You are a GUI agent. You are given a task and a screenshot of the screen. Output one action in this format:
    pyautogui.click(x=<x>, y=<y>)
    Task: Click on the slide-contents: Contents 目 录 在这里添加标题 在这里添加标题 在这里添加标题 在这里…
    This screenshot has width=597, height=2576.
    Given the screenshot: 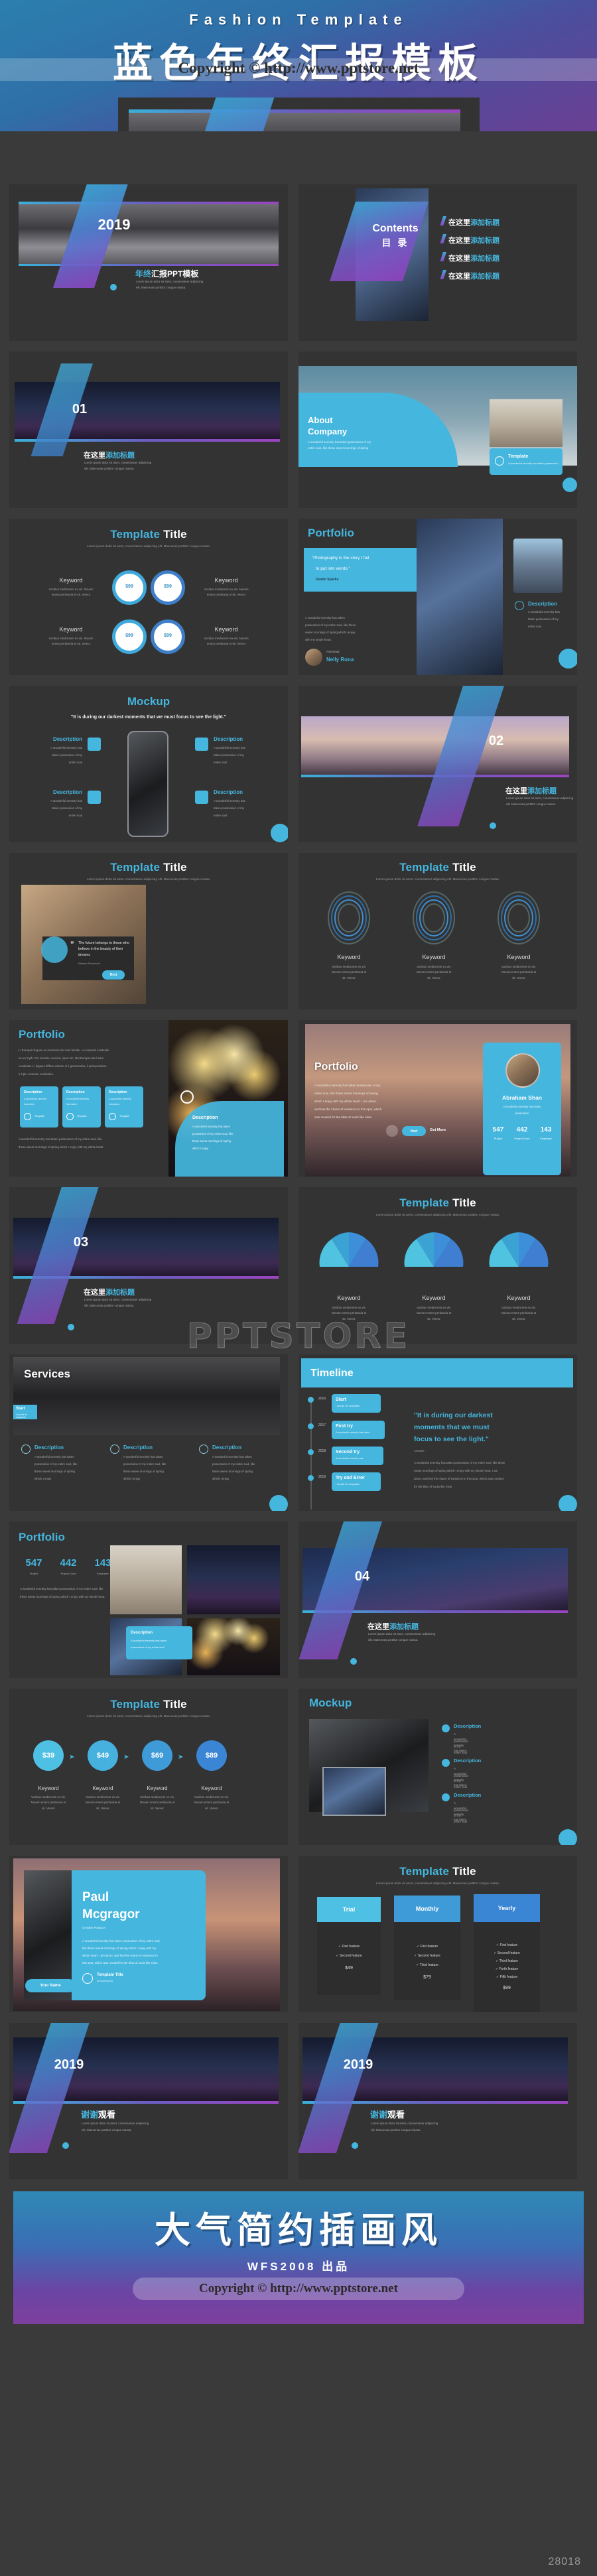 What is the action you would take?
    pyautogui.click(x=438, y=262)
    